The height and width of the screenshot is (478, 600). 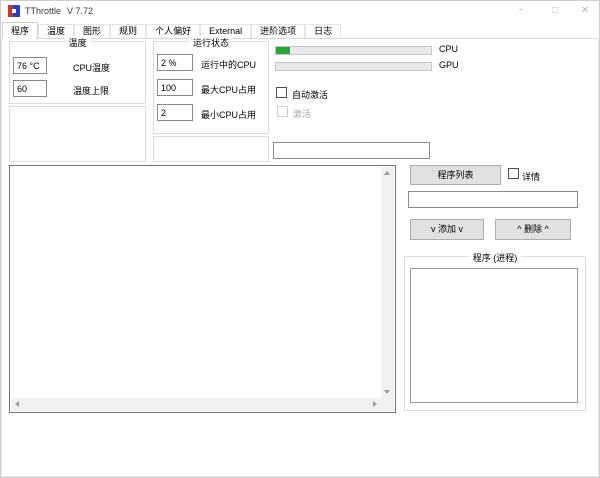 What do you see at coordinates (495, 257) in the screenshot?
I see `process-group-title: 程序 (进程)` at bounding box center [495, 257].